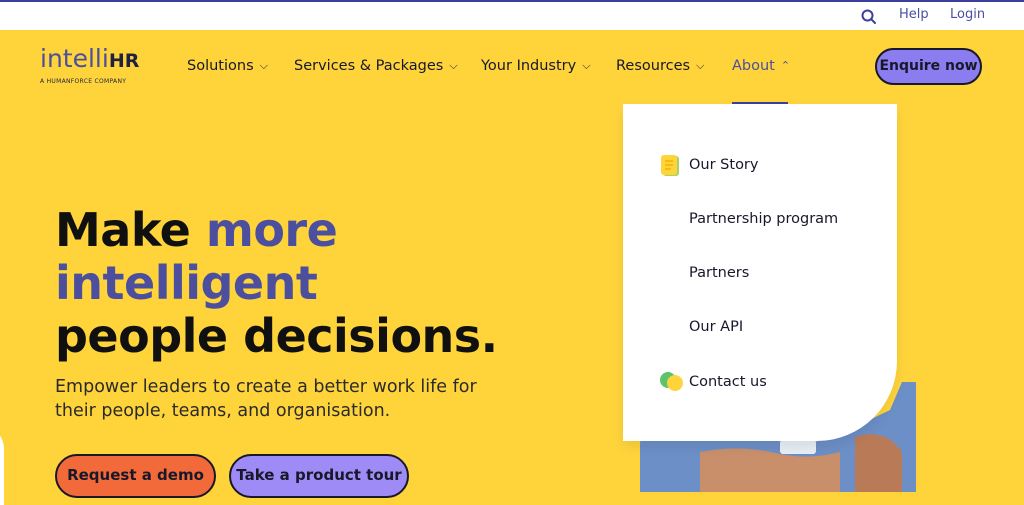 The width and height of the screenshot is (1024, 505). I want to click on nav-about-label: About, so click(753, 66).